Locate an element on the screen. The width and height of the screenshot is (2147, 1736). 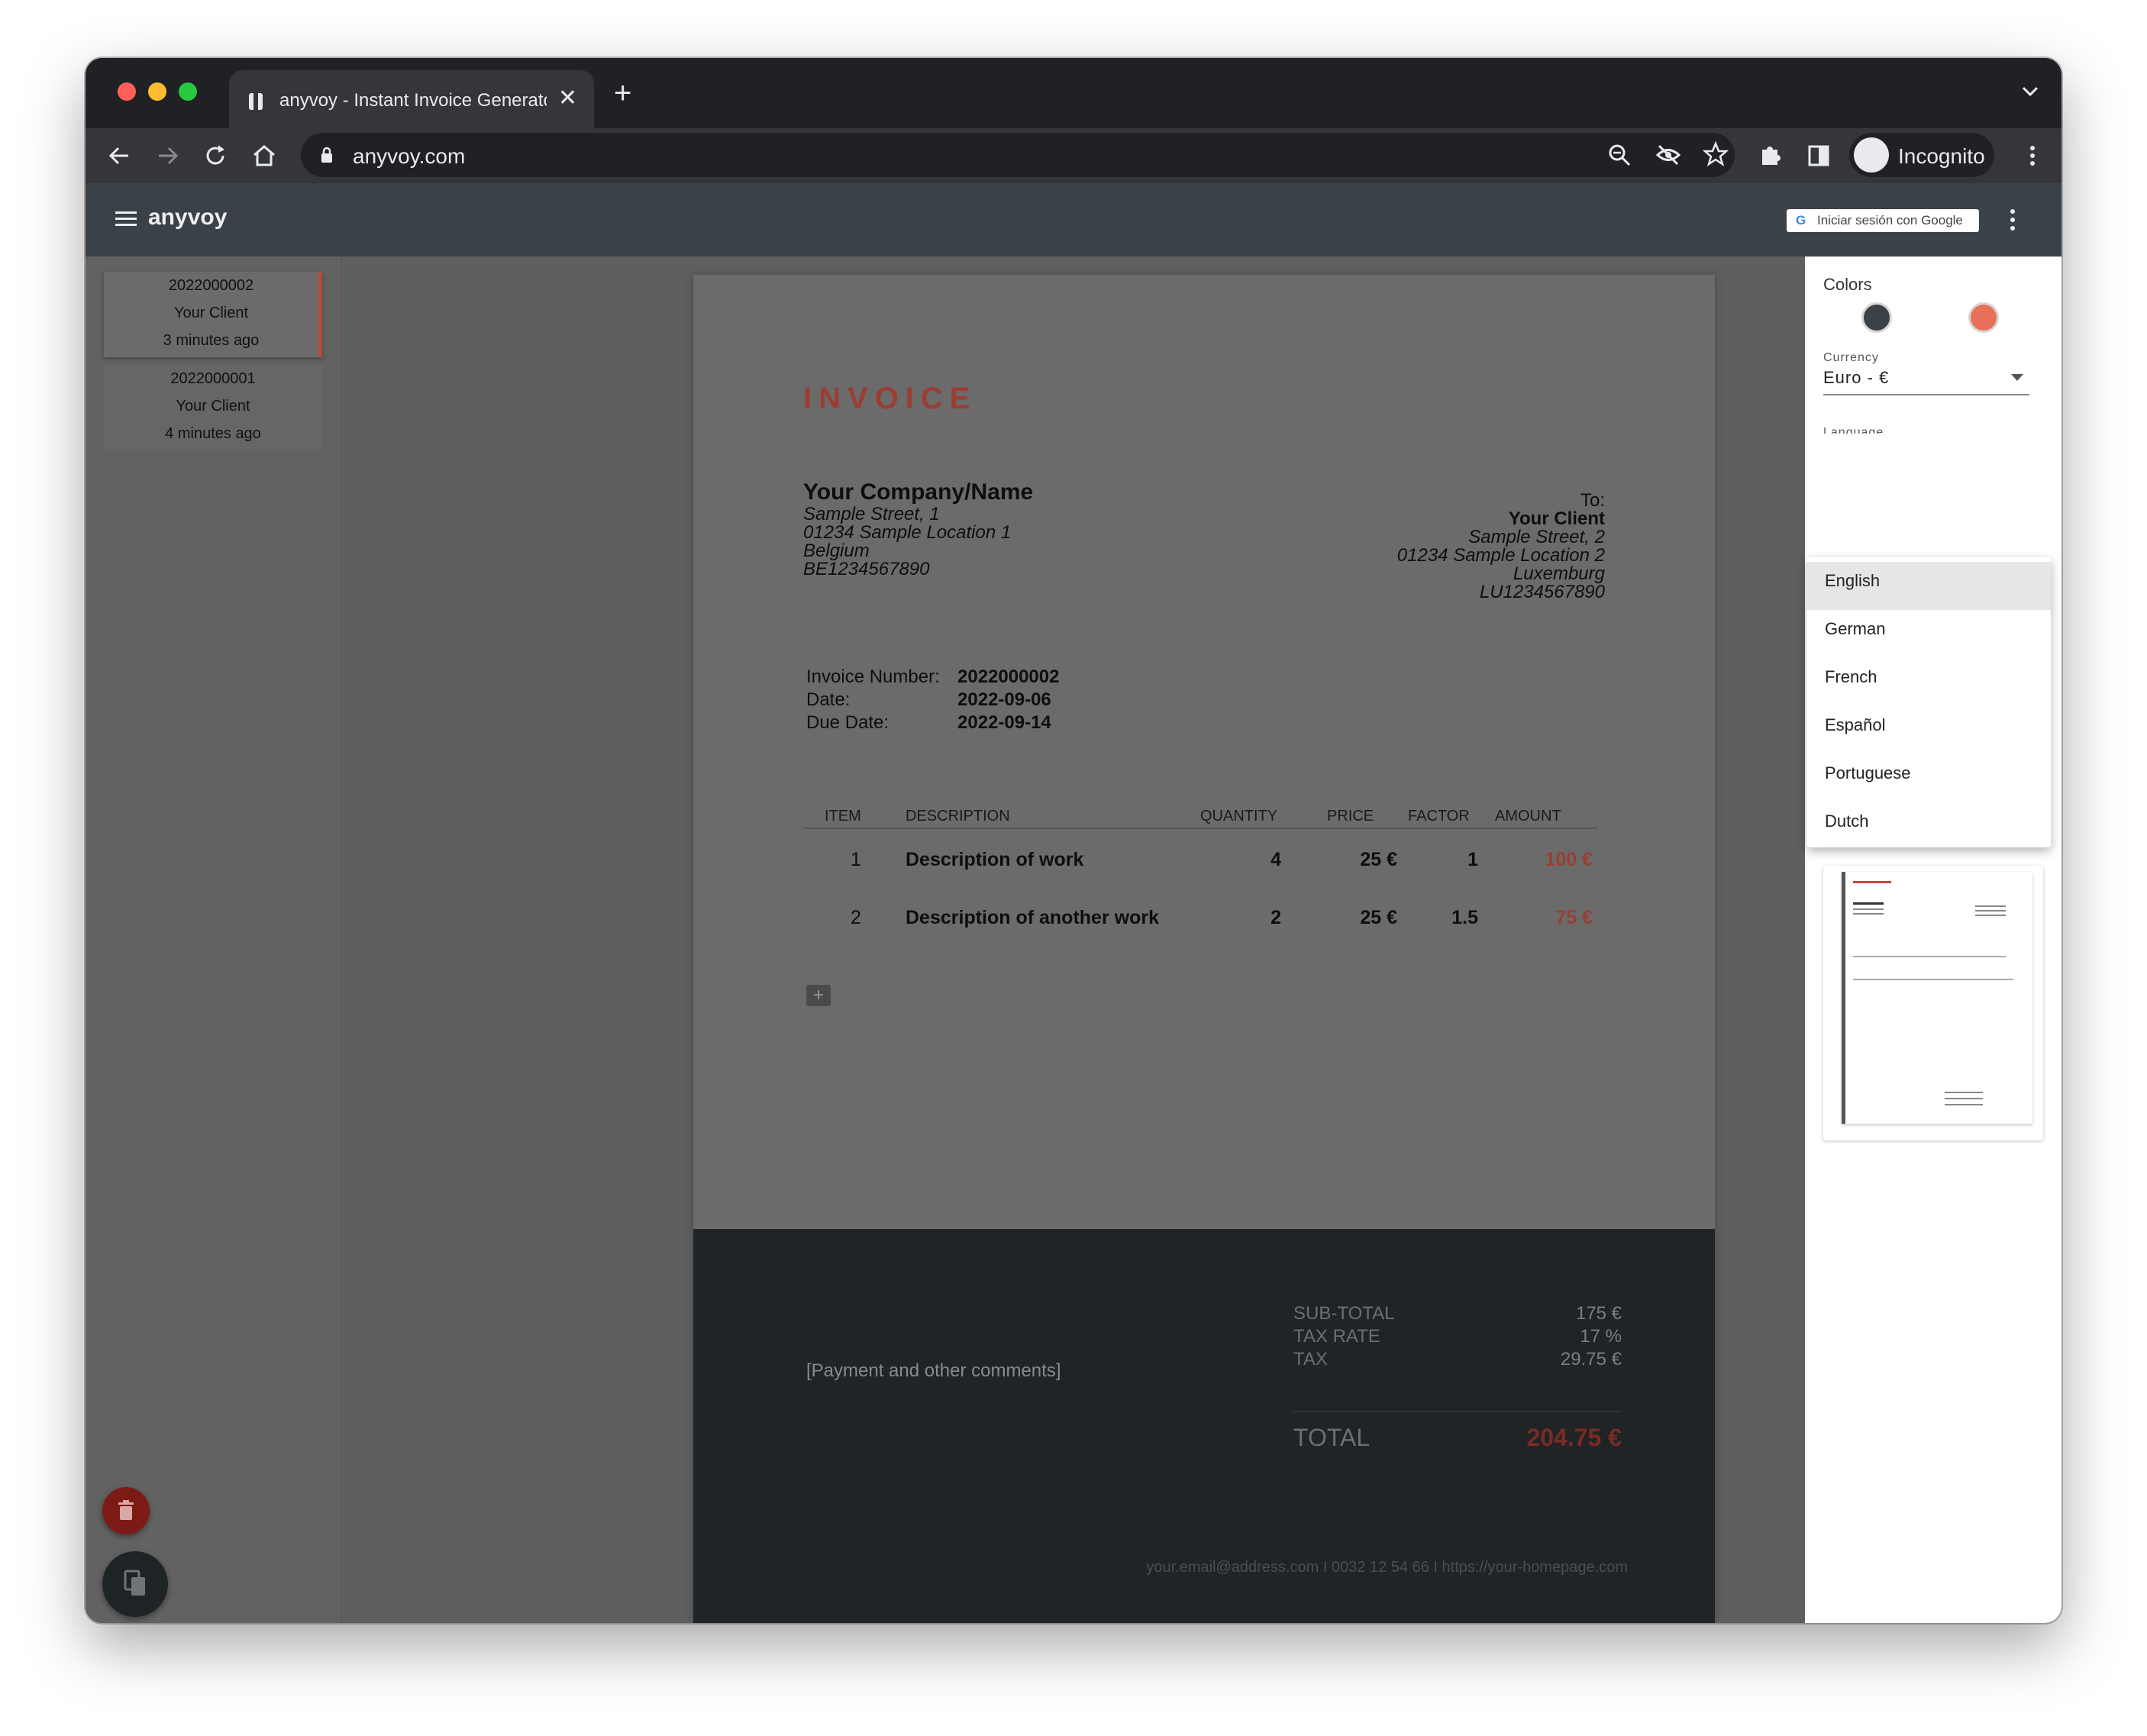
col-factor-header: FACTOR is located at coordinates (1439, 816).